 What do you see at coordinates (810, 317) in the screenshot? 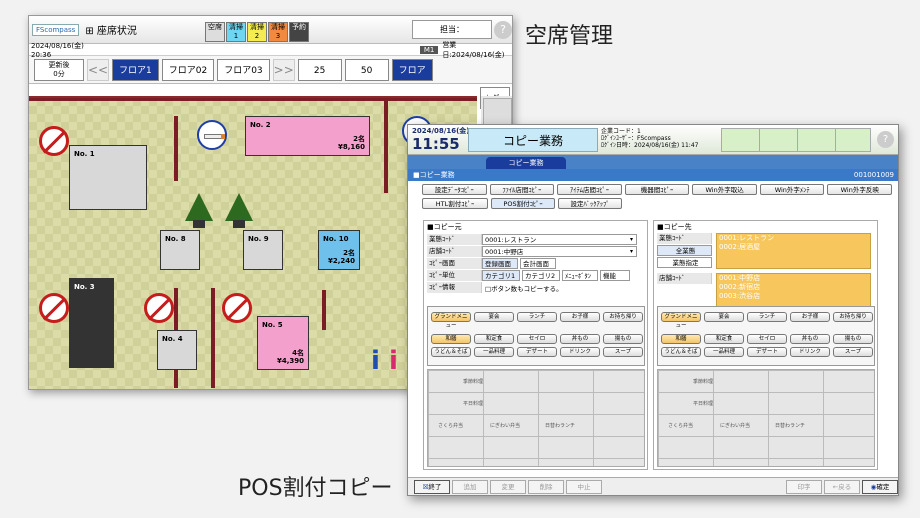
I see `dst-cat-kids: お子様` at bounding box center [810, 317].